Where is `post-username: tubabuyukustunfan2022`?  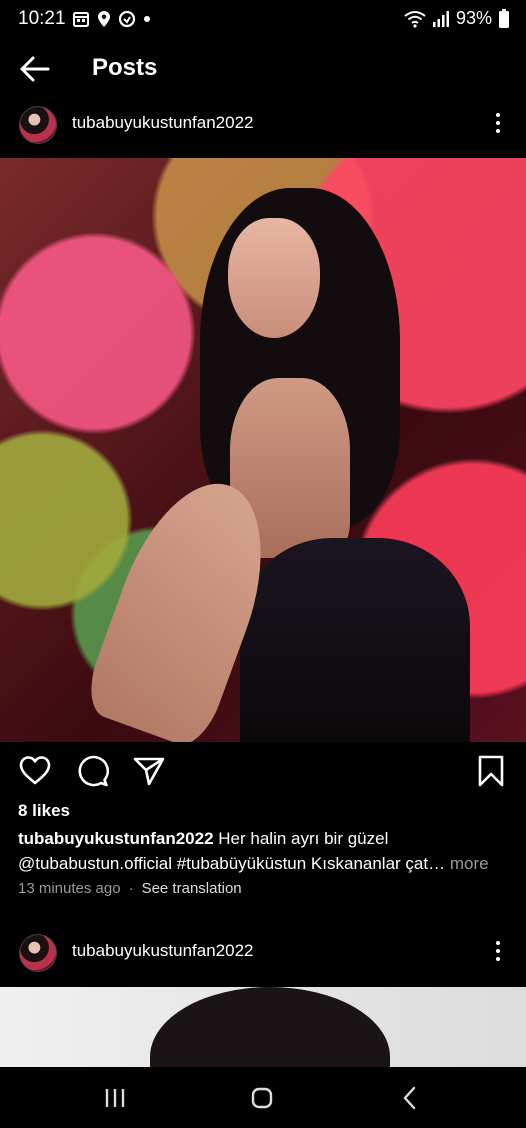
post-username: tubabuyukustunfan2022 is located at coordinates (163, 123).